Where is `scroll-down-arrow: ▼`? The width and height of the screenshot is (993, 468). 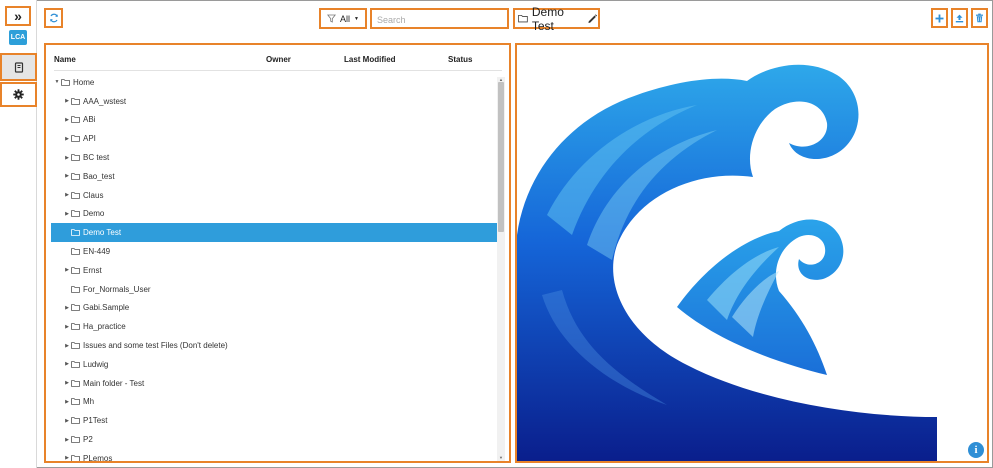
scroll-down-arrow: ▼ is located at coordinates (501, 458).